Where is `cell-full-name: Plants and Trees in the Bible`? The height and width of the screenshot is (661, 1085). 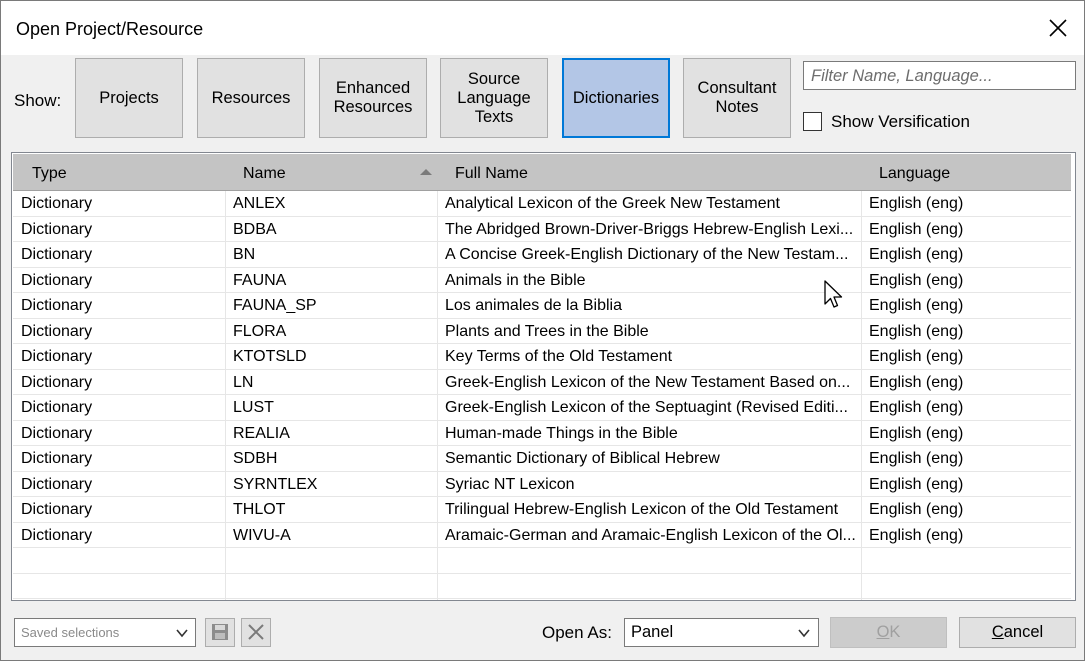 cell-full-name: Plants and Trees in the Bible is located at coordinates (547, 331).